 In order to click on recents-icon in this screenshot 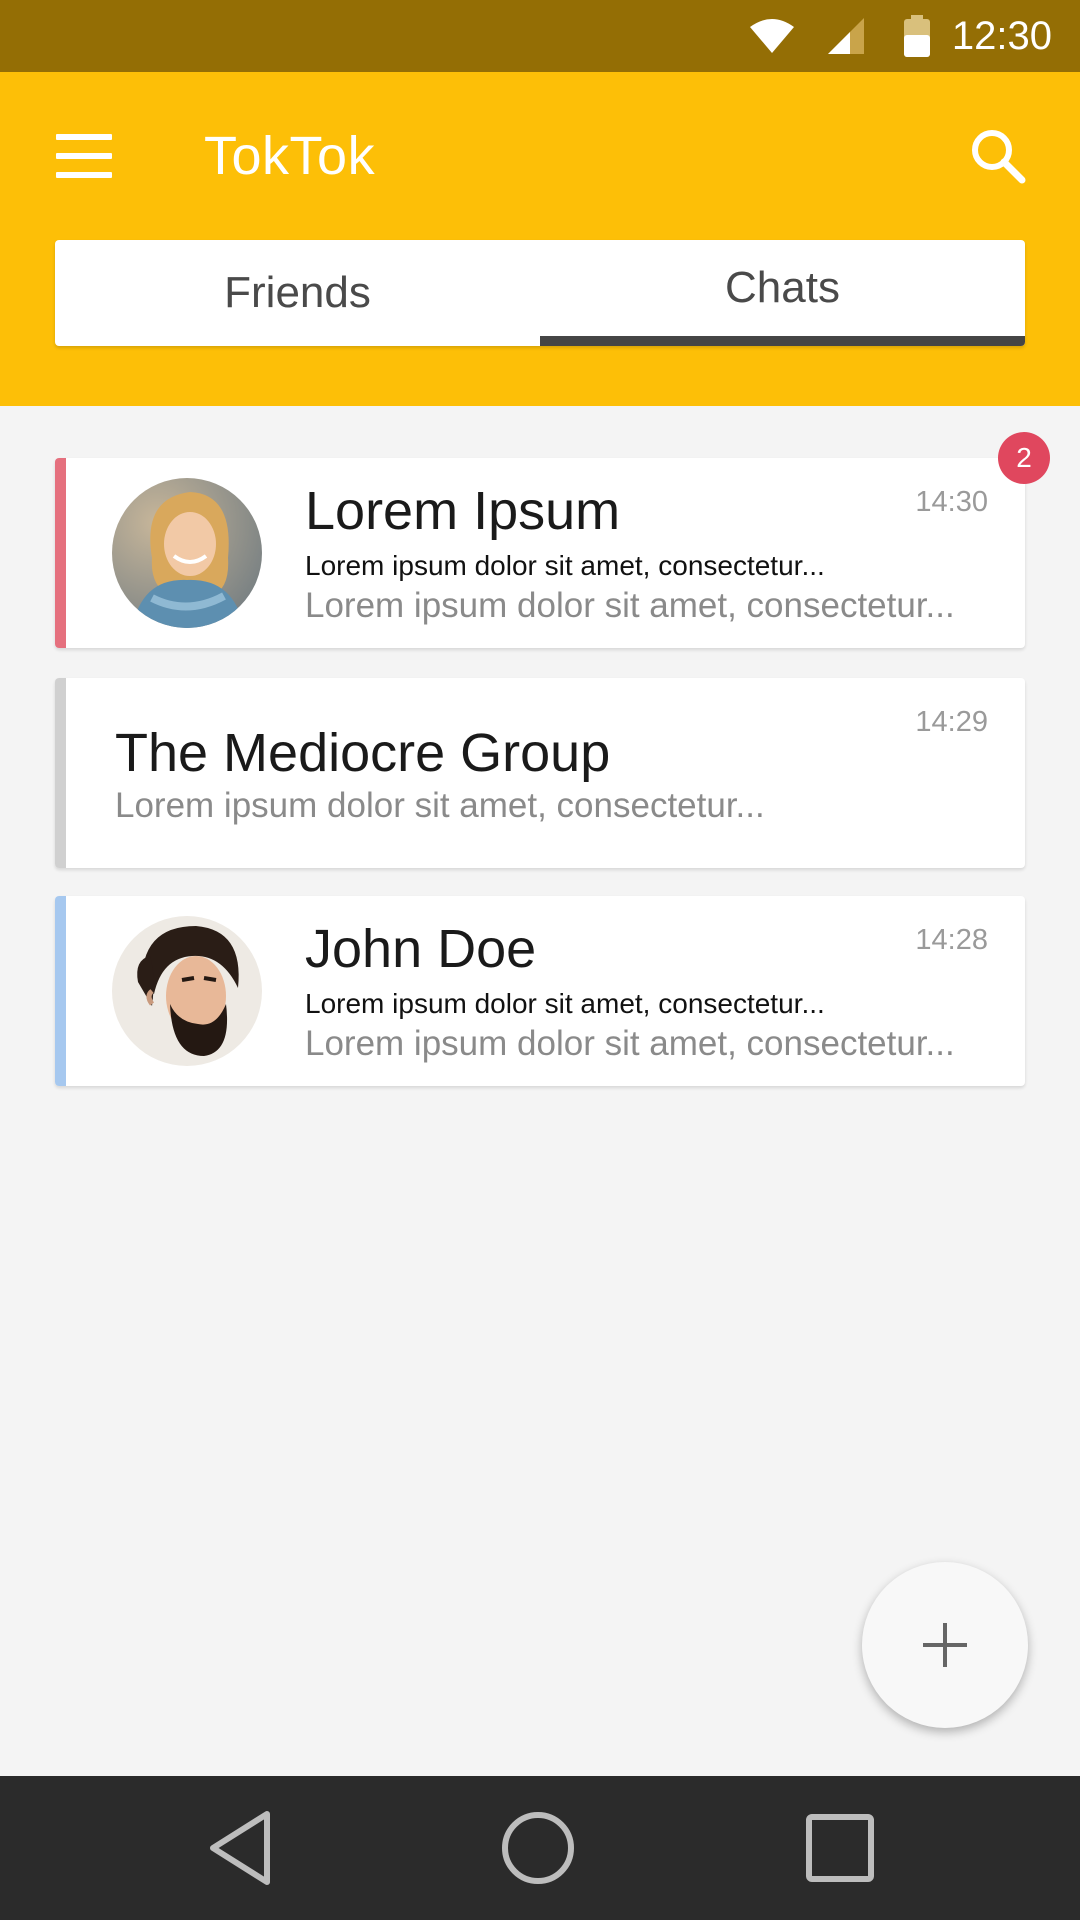, I will do `click(840, 1848)`.